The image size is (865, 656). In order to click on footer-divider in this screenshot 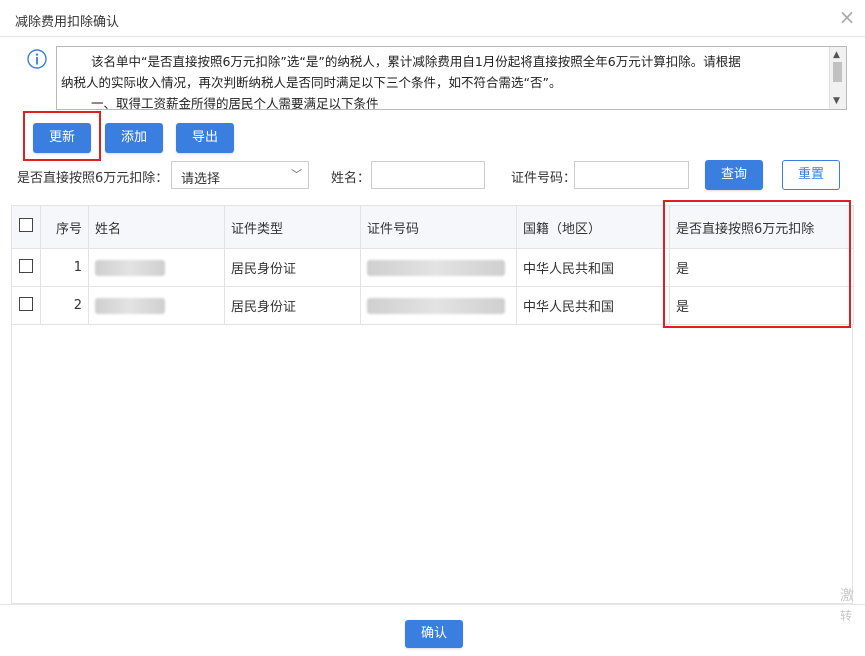, I will do `click(432, 604)`.